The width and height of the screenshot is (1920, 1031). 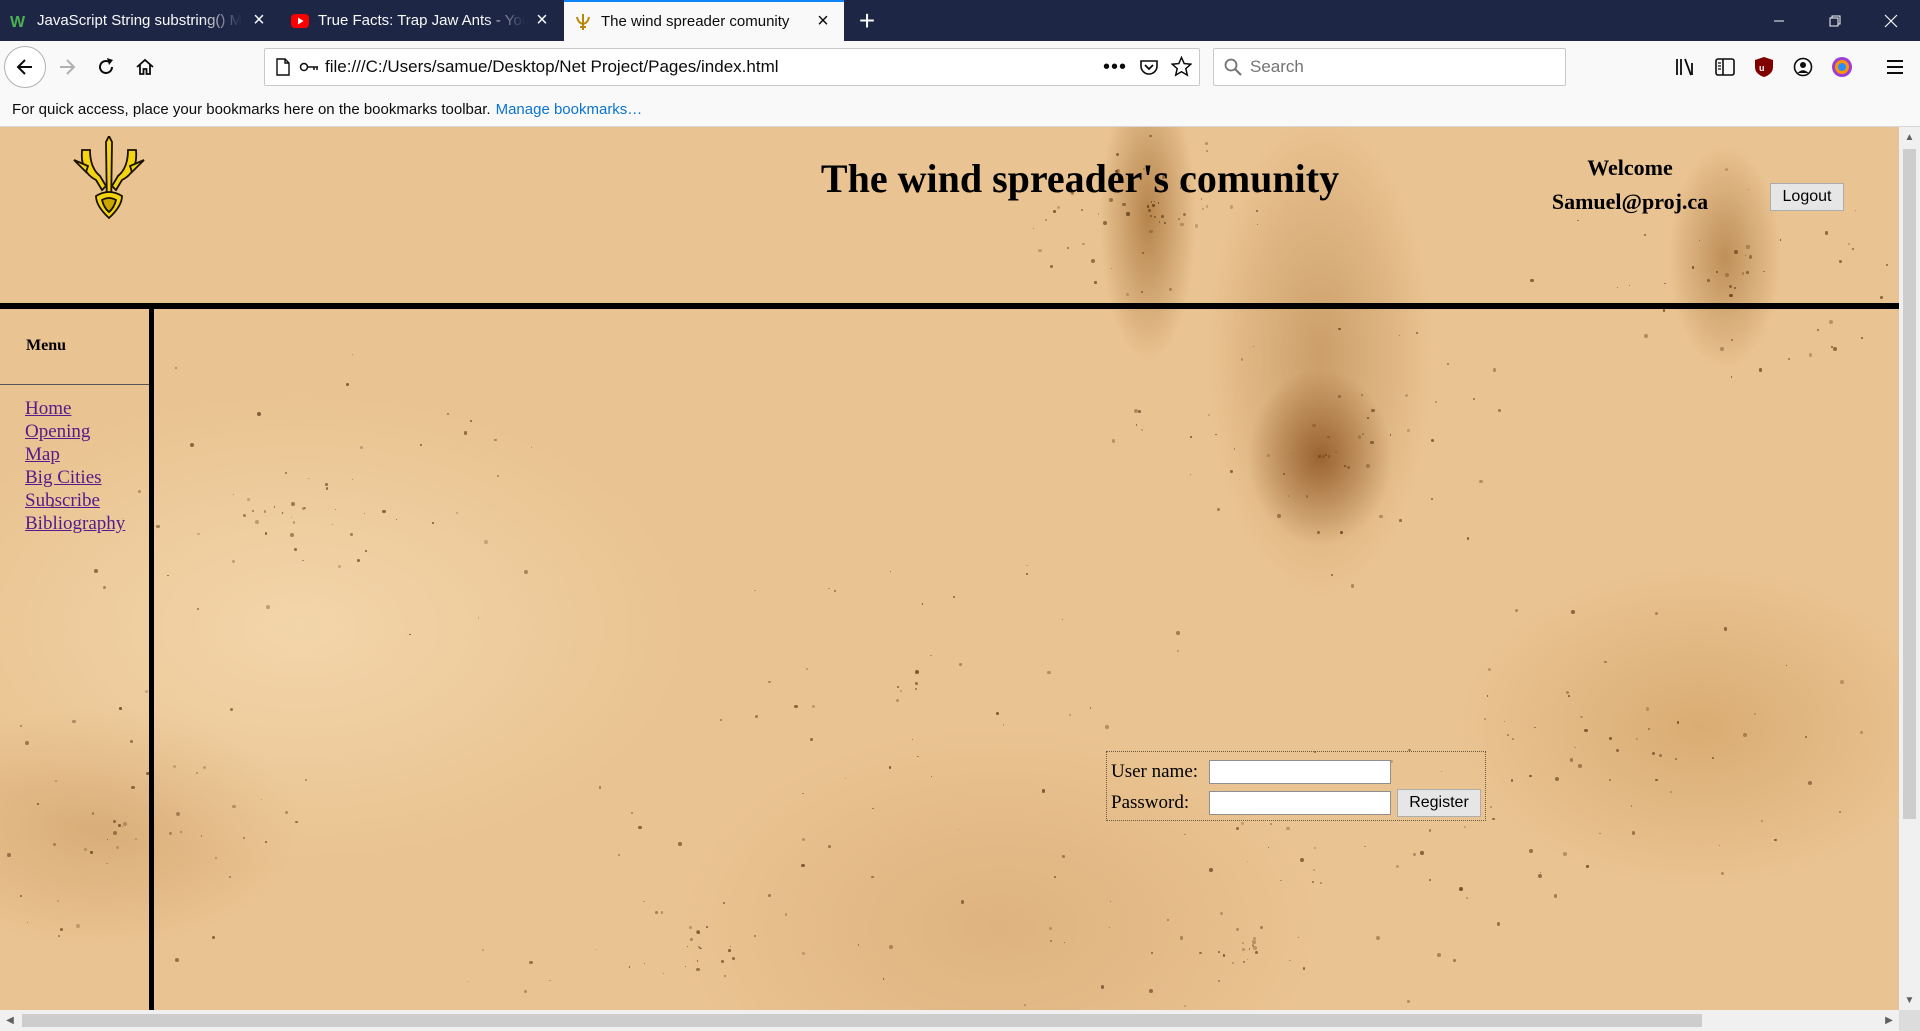 I want to click on menu-title: Menu, so click(x=46, y=345).